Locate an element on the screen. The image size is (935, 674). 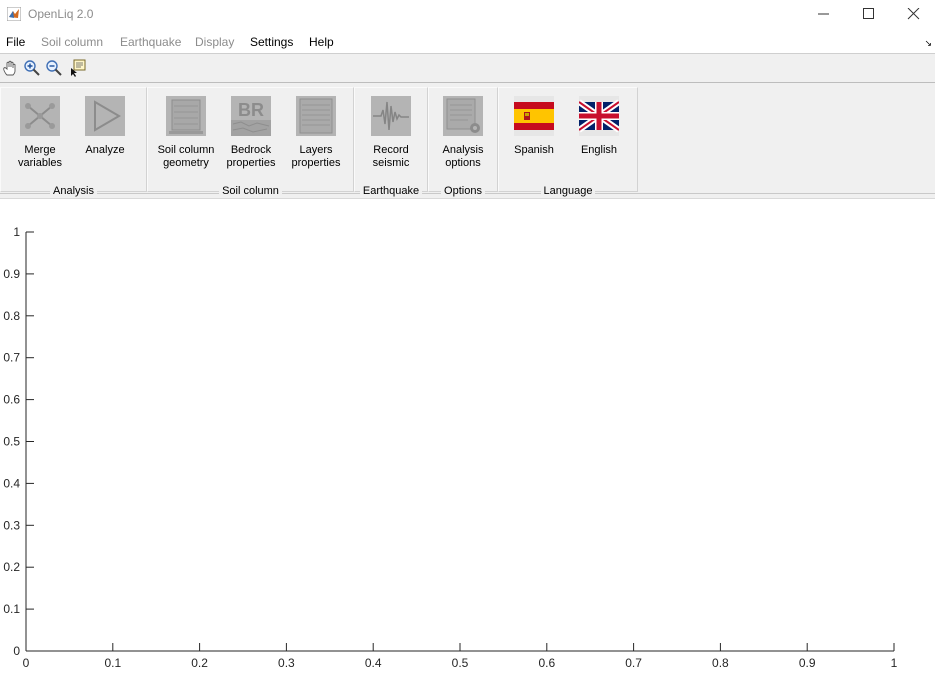
analysis-options-label-line1: Analysis is located at coordinates (463, 150).